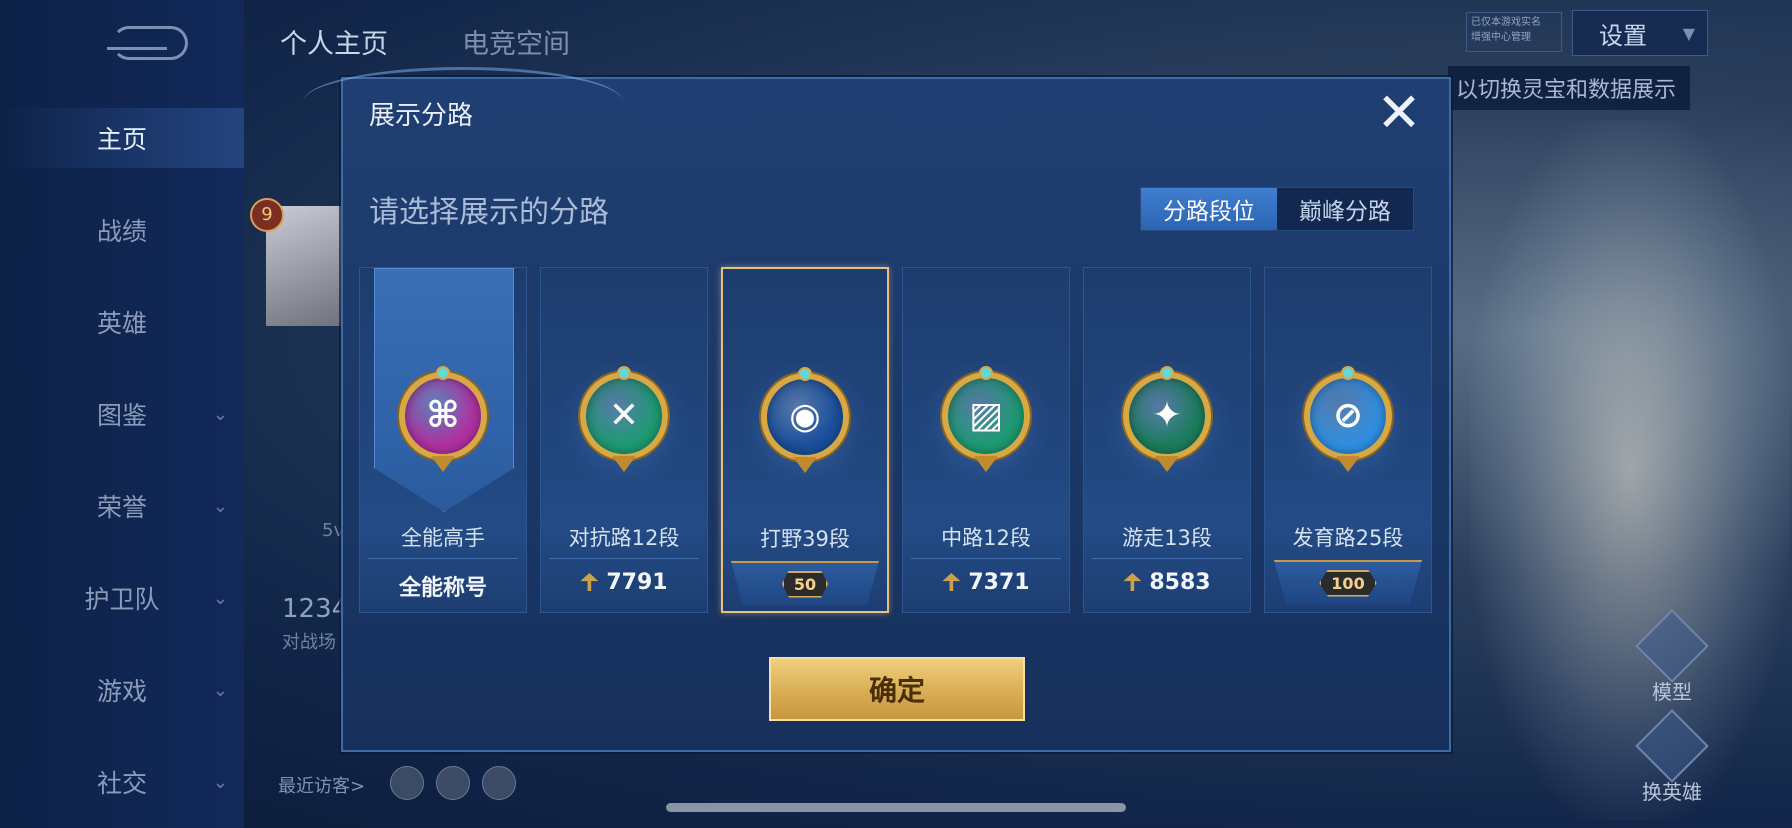 Image resolution: width=1792 pixels, height=828 pixels. Describe the element at coordinates (1348, 538) in the screenshot. I see `lane-label: 发育路25段` at that location.